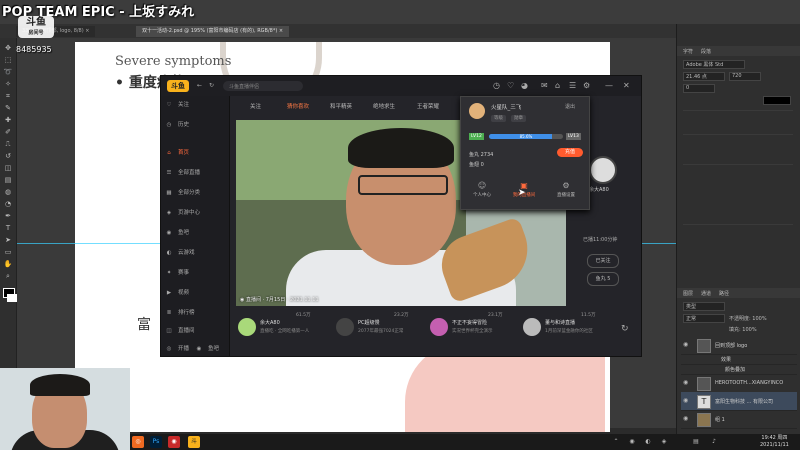 The width and height of the screenshot is (800, 450). I want to click on eyedropper-tool-icon: ✎, so click(8, 108).